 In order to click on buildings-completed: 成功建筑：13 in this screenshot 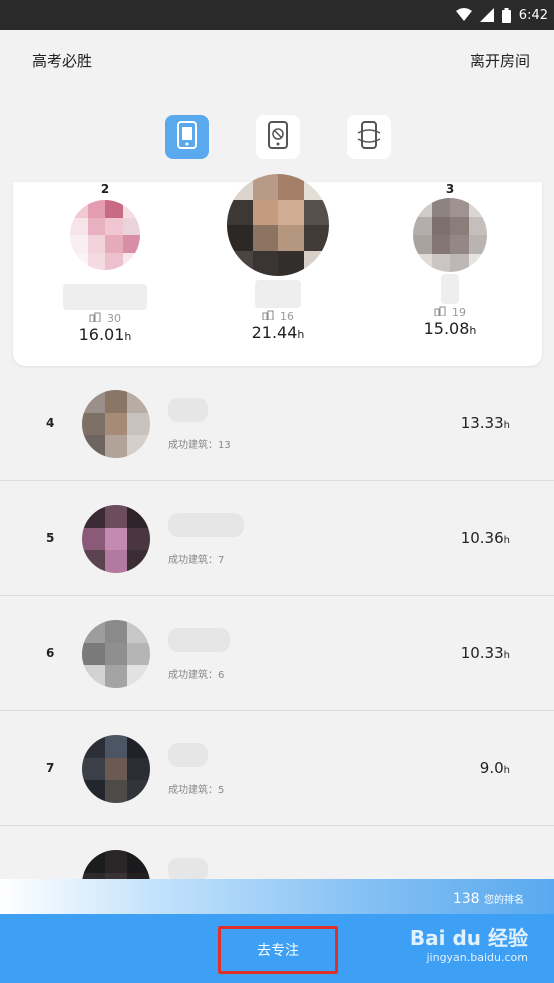, I will do `click(199, 445)`.